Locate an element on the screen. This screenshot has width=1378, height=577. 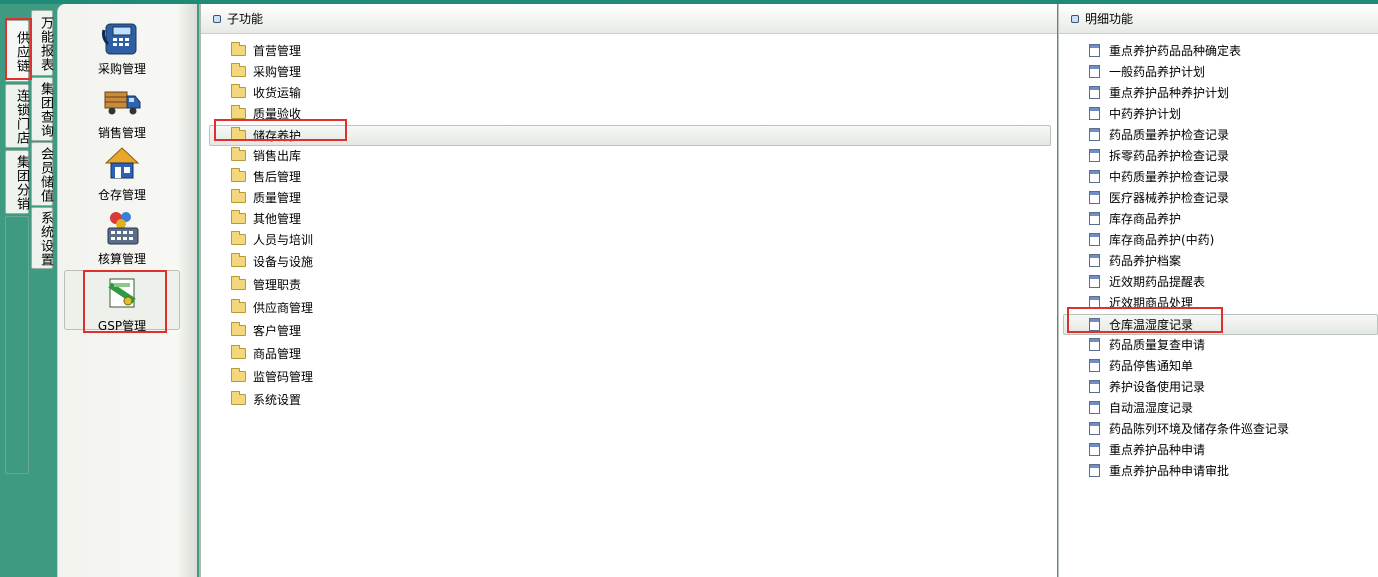
tab-group-query-label: 集团查询 is located at coordinates (45, 110).